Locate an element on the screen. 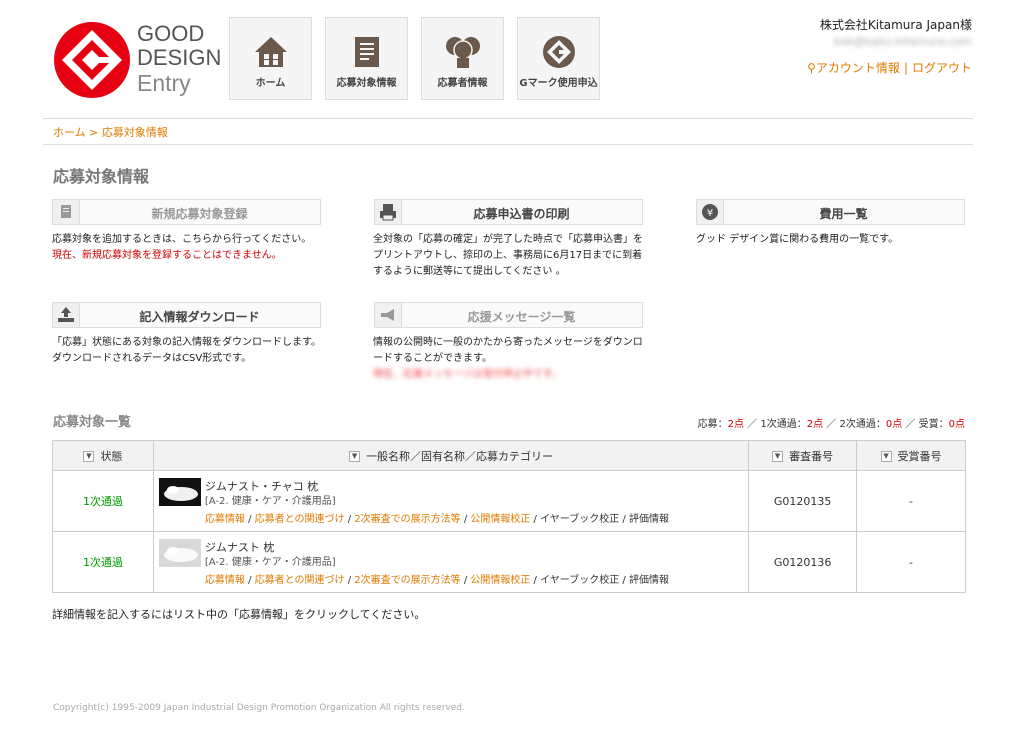  count-apply-label: 応募： is located at coordinates (712, 424).